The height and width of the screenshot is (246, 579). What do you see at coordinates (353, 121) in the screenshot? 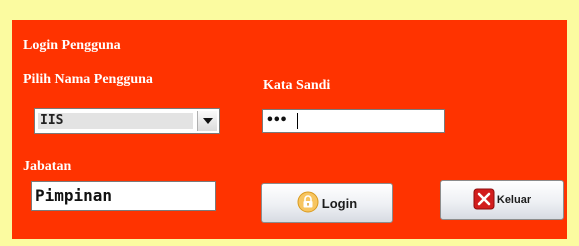
I see `password-field: •••` at bounding box center [353, 121].